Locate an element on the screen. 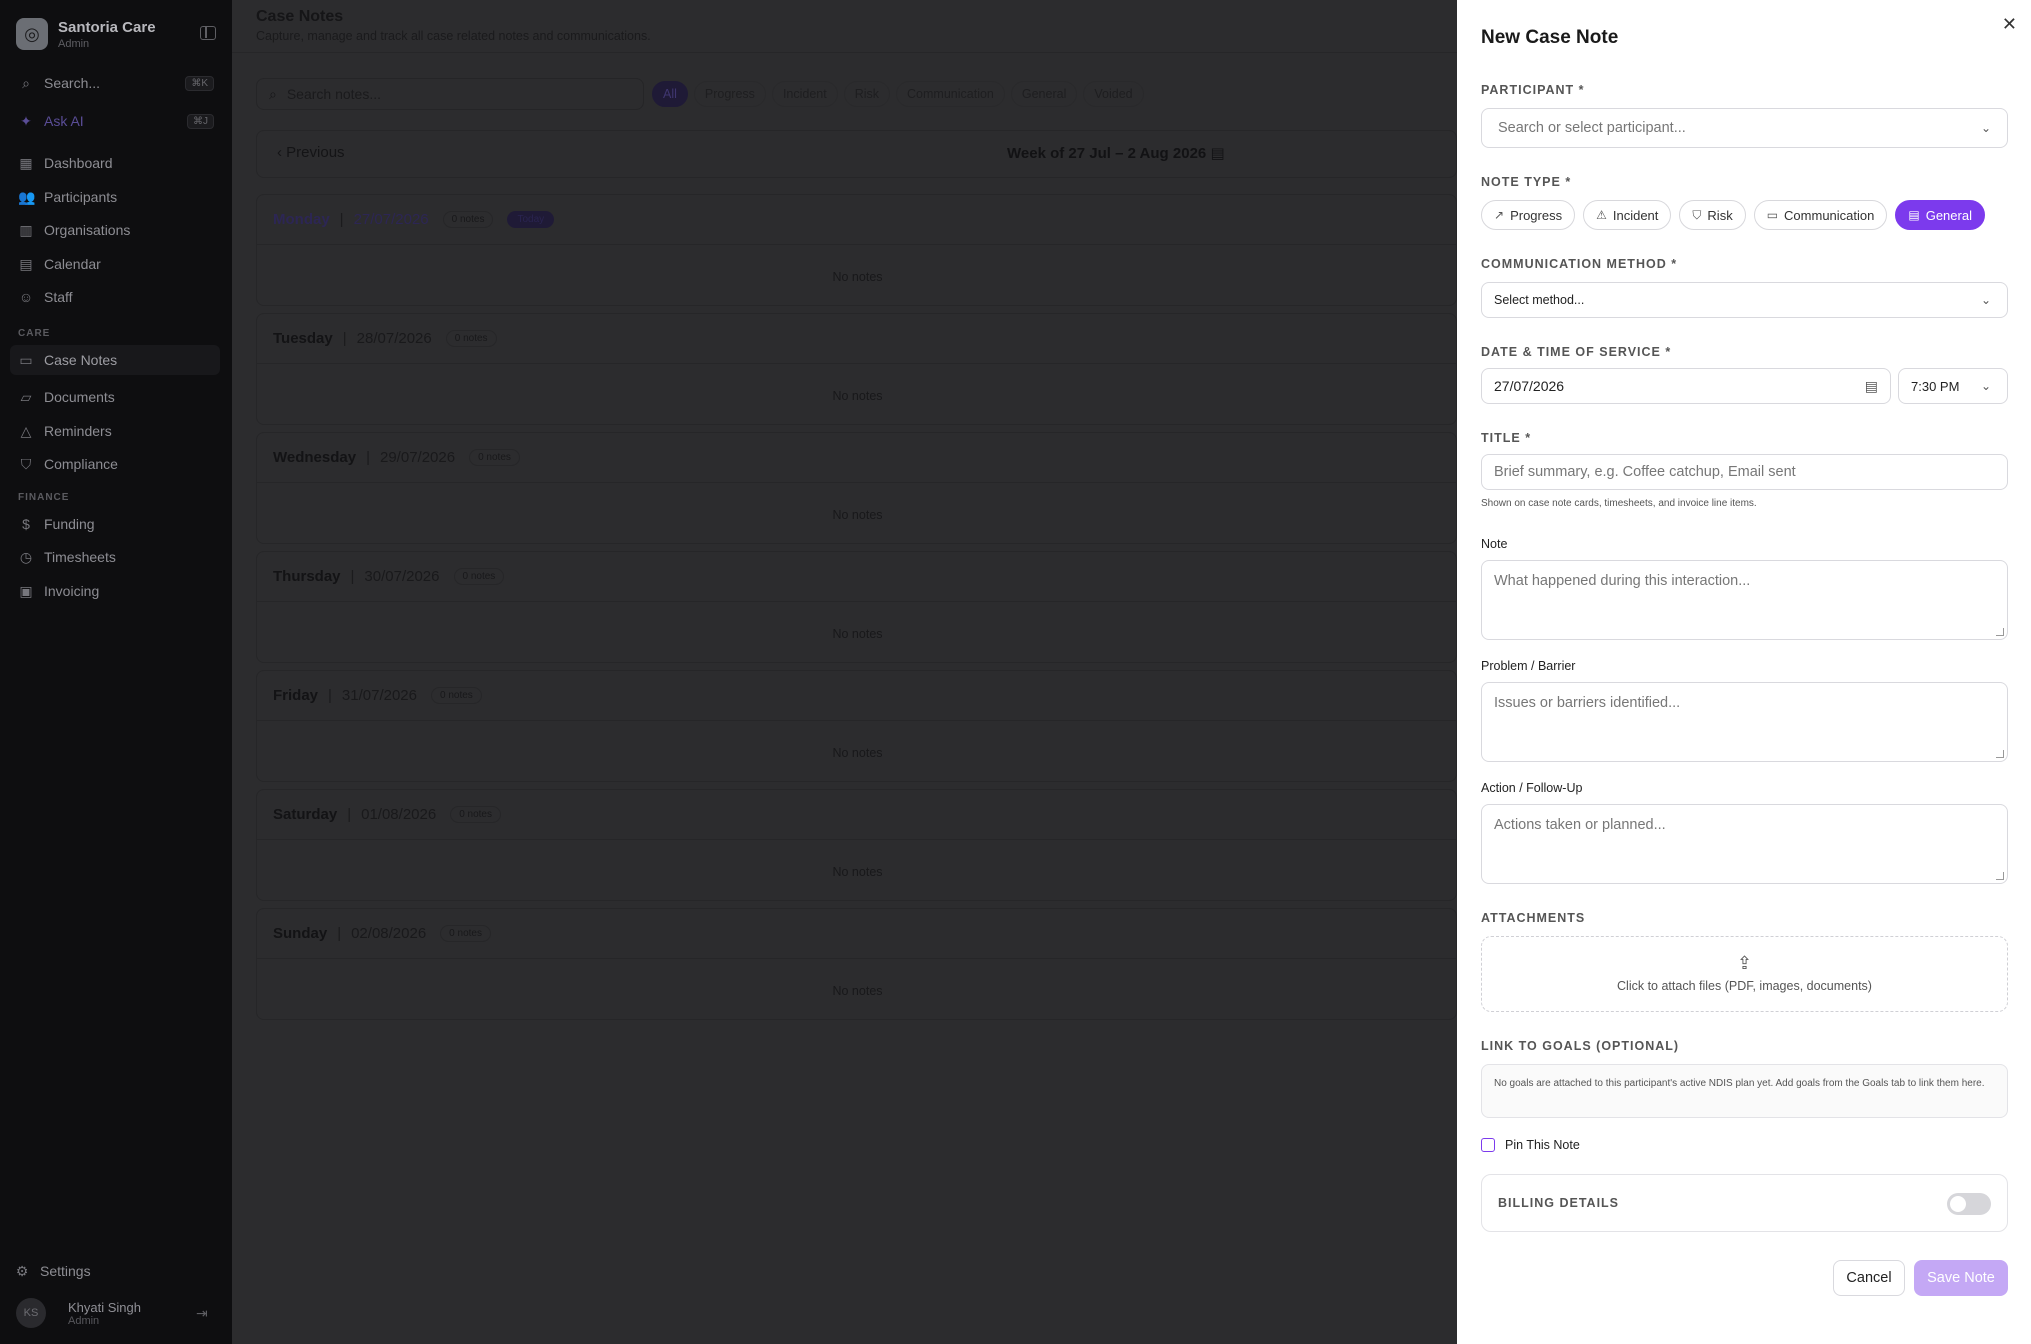 The height and width of the screenshot is (1344, 2031). brand-name: Santoria Care is located at coordinates (107, 27).